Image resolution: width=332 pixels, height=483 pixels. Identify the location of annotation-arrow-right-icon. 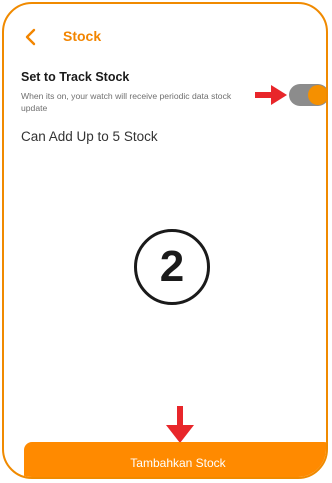
(271, 95).